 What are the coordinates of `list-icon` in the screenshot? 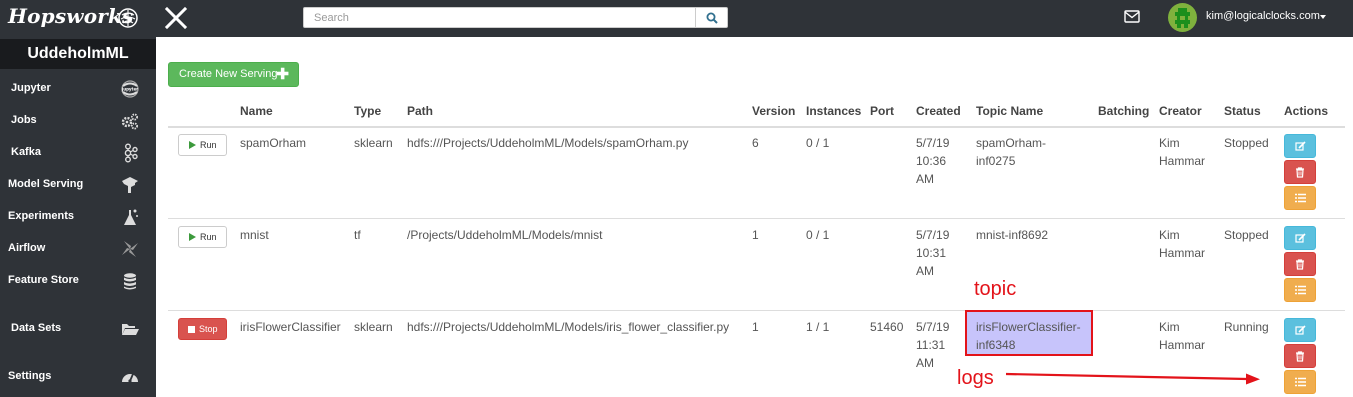 It's located at (1300, 382).